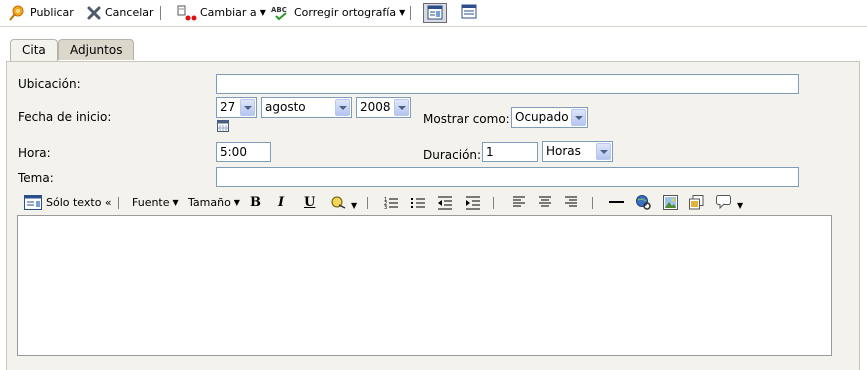 This screenshot has width=867, height=370. I want to click on duration-unit-select: Horas, so click(577, 151).